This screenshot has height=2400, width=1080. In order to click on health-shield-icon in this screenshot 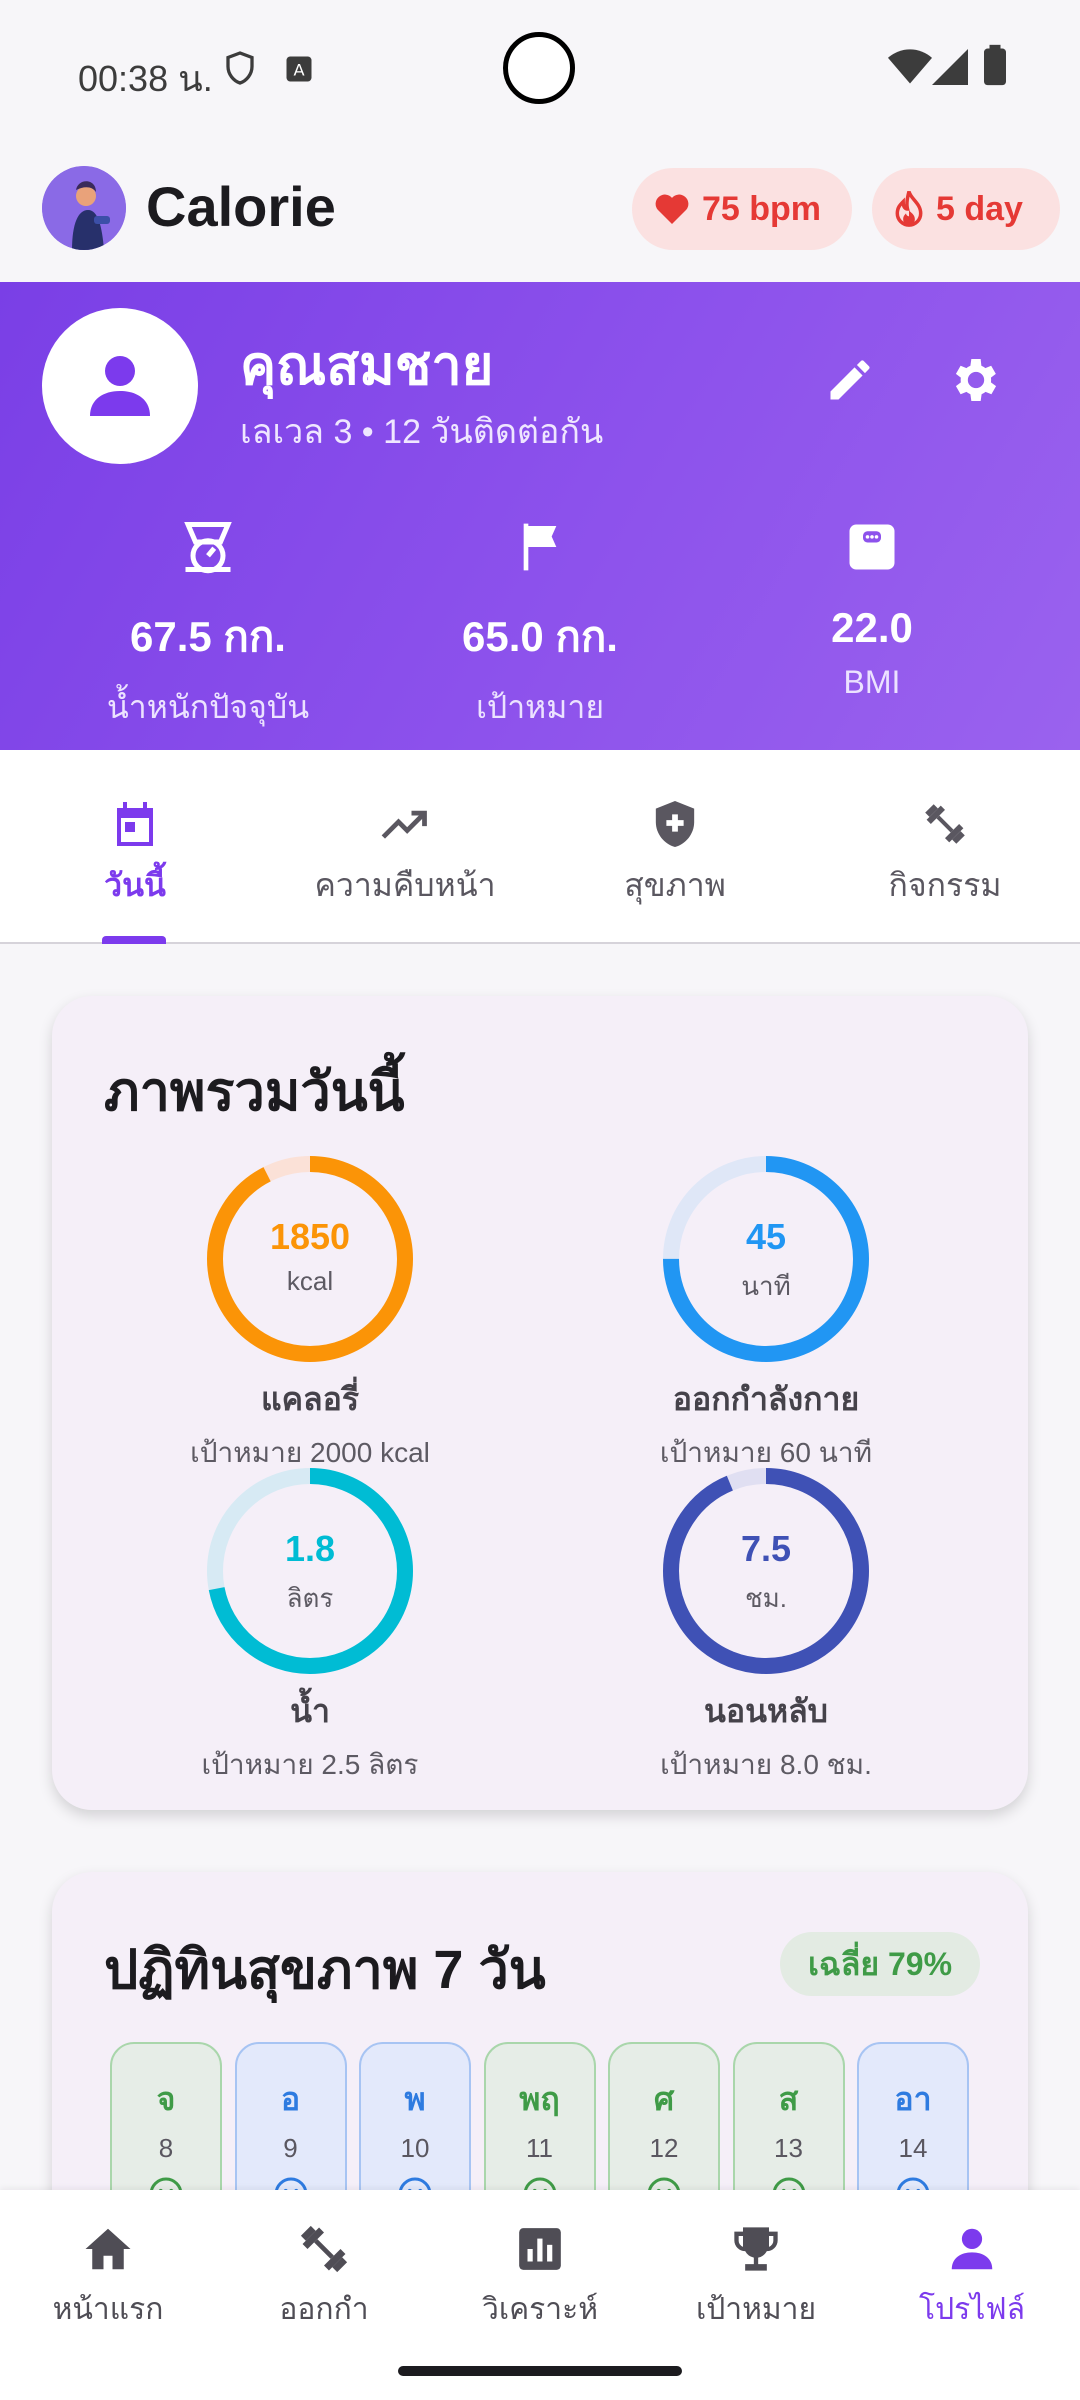, I will do `click(675, 824)`.